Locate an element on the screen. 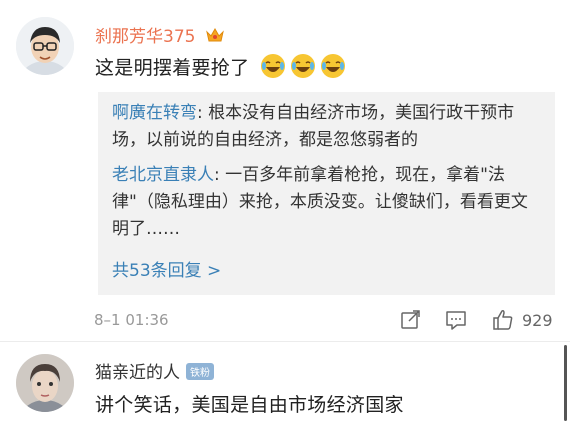 This screenshot has width=570, height=421. comment-text: 这是明摆着要抢了 is located at coordinates (220, 66).